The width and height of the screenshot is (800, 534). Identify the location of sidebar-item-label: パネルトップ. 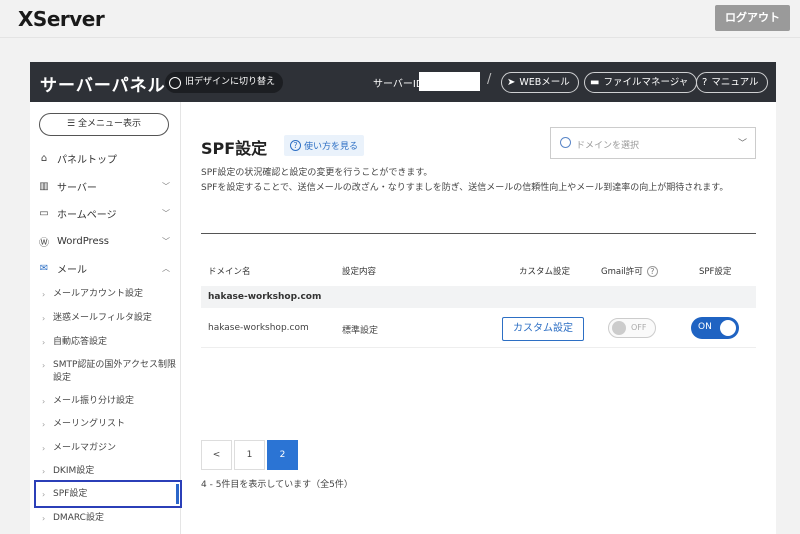
(87, 160).